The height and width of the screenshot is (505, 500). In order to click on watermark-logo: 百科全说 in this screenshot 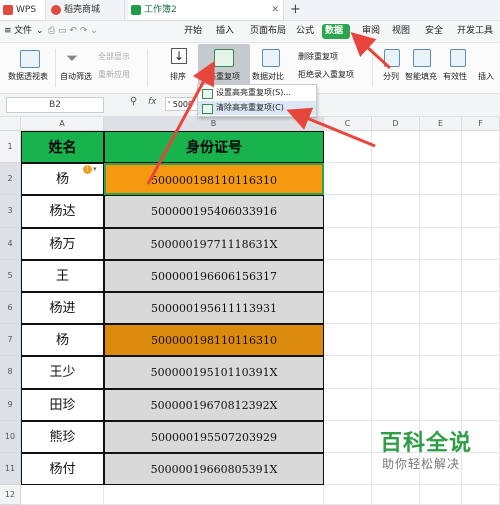, I will do `click(426, 443)`.